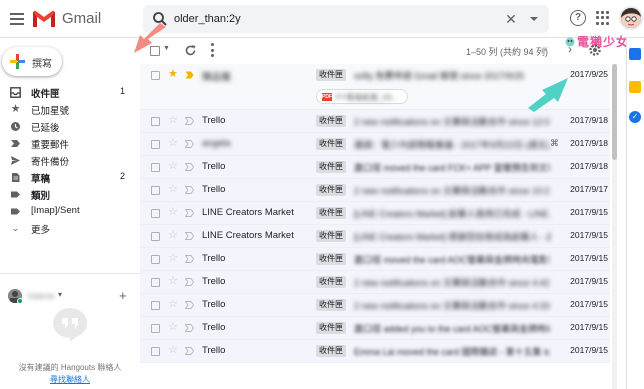 This screenshot has height=389, width=644. What do you see at coordinates (44, 18) in the screenshot?
I see `gmail-logo-icon` at bounding box center [44, 18].